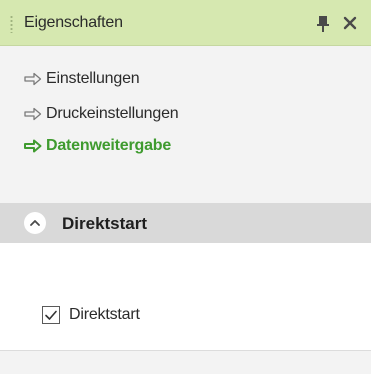  What do you see at coordinates (350, 23) in the screenshot?
I see `close-icon` at bounding box center [350, 23].